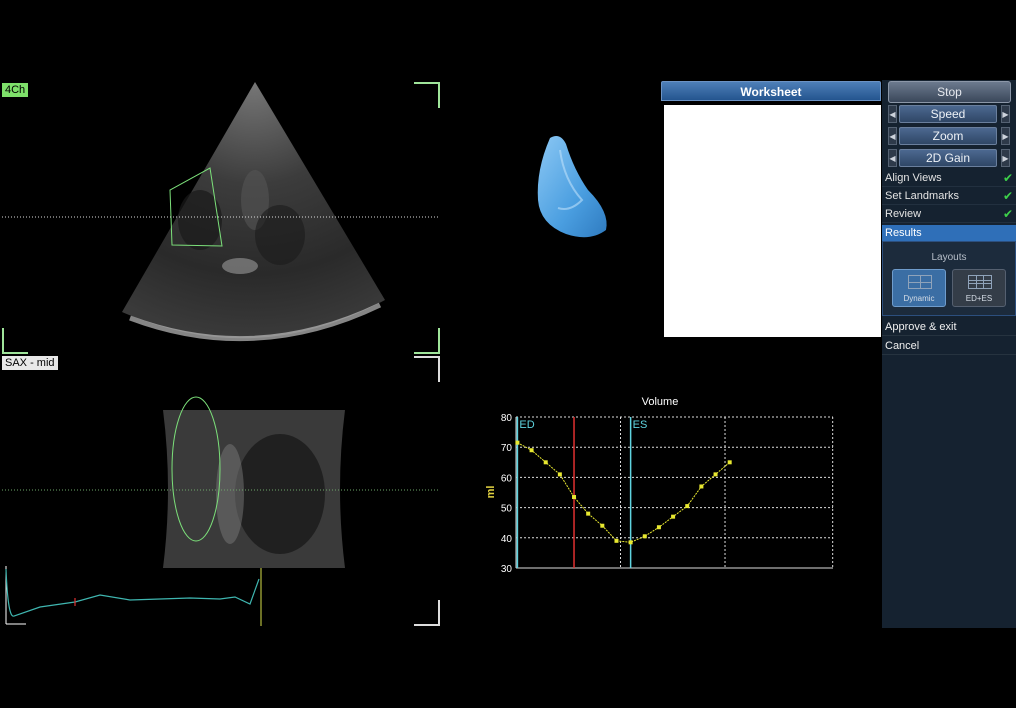 This screenshot has height=708, width=1016. What do you see at coordinates (979, 298) in the screenshot?
I see `layout-label: ED+ES` at bounding box center [979, 298].